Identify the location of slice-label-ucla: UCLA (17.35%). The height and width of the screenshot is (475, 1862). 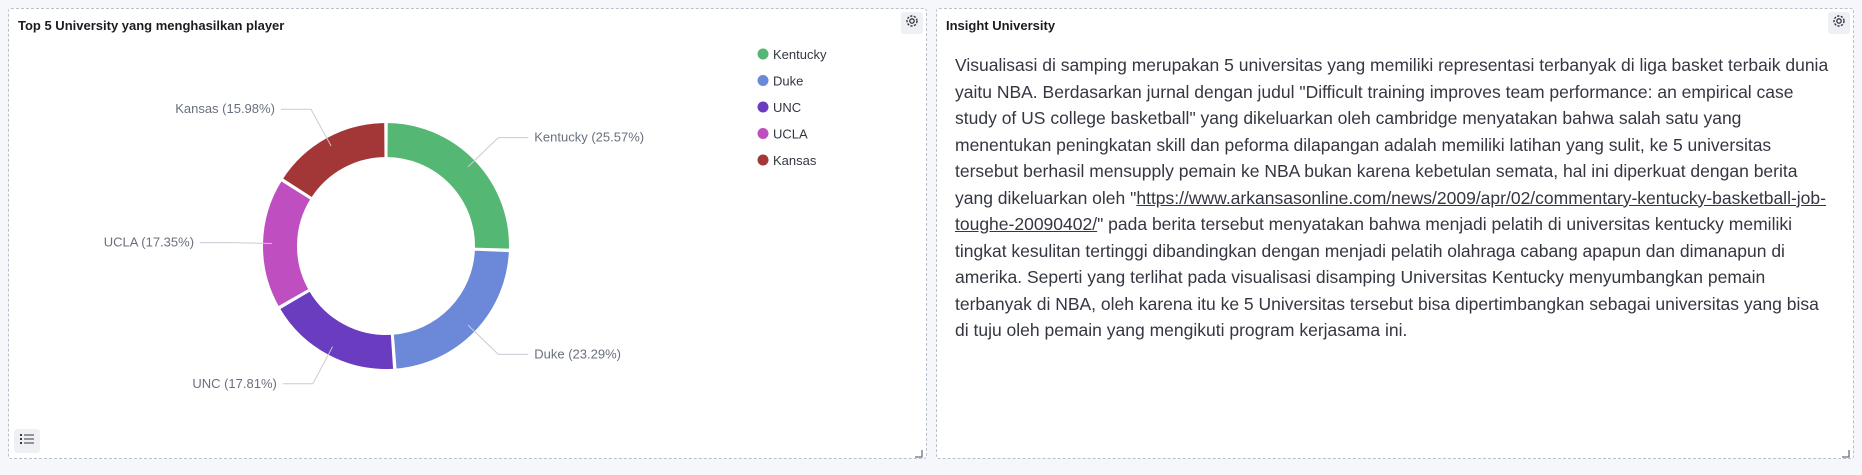
(149, 242).